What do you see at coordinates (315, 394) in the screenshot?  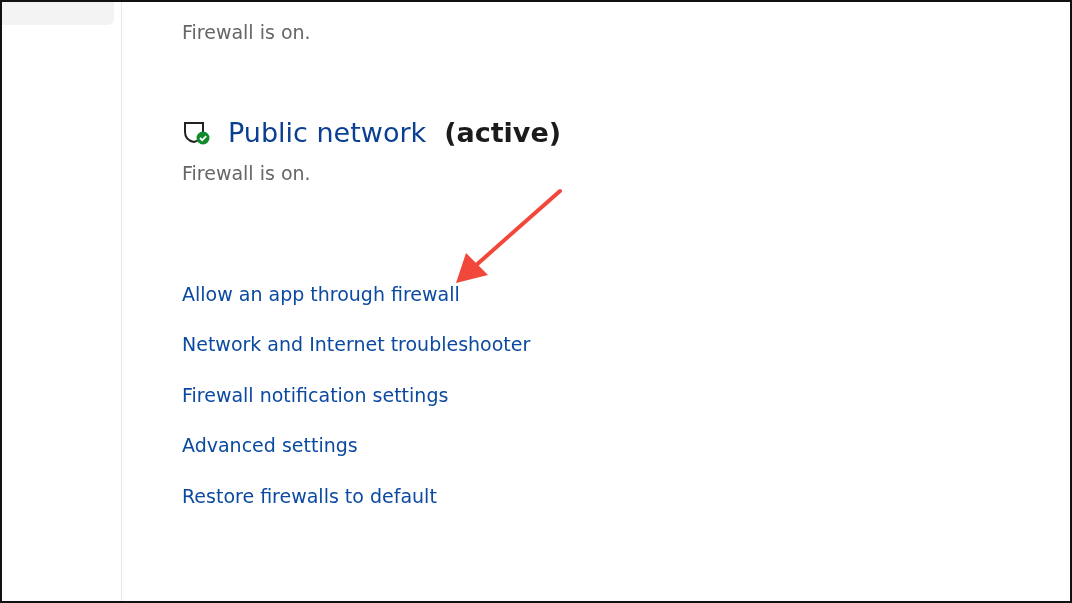 I see `settings-link: Firewall notification settings` at bounding box center [315, 394].